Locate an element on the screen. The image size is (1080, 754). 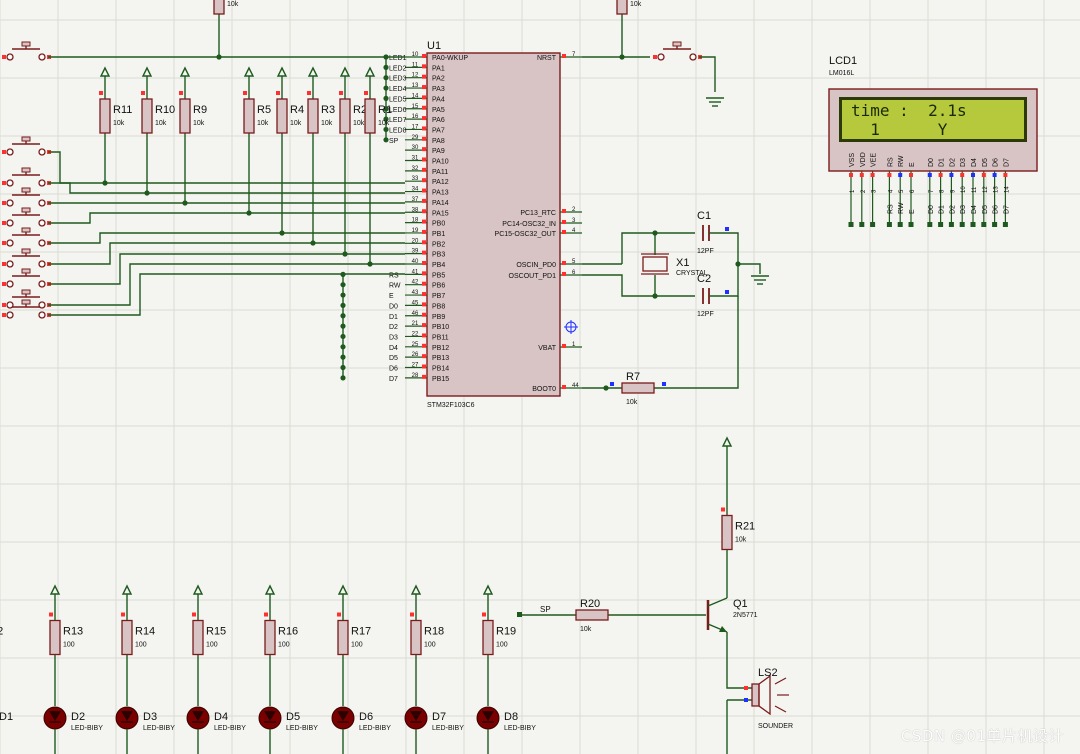
led-ref: D2 is located at coordinates (78, 717).